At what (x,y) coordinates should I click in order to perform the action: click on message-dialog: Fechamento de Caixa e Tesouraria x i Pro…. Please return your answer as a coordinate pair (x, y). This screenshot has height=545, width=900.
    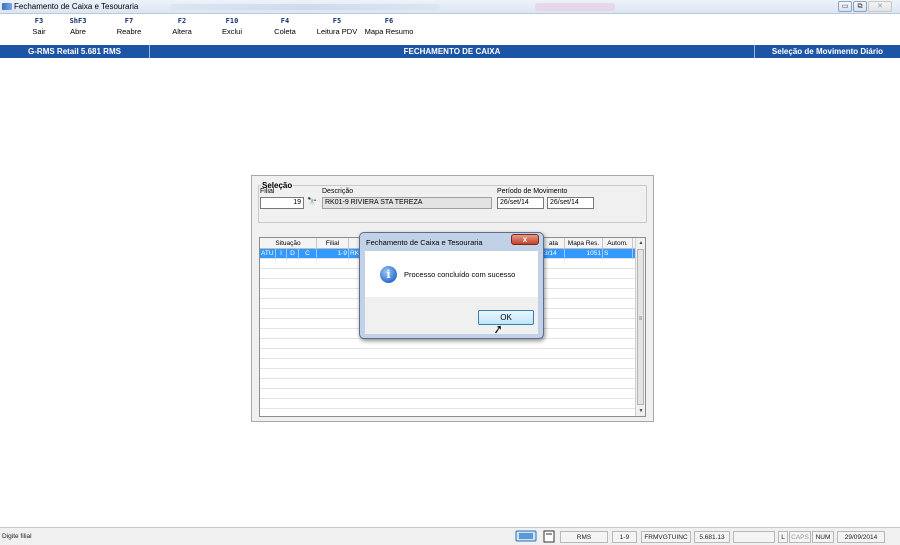
    Looking at the image, I should click on (451, 285).